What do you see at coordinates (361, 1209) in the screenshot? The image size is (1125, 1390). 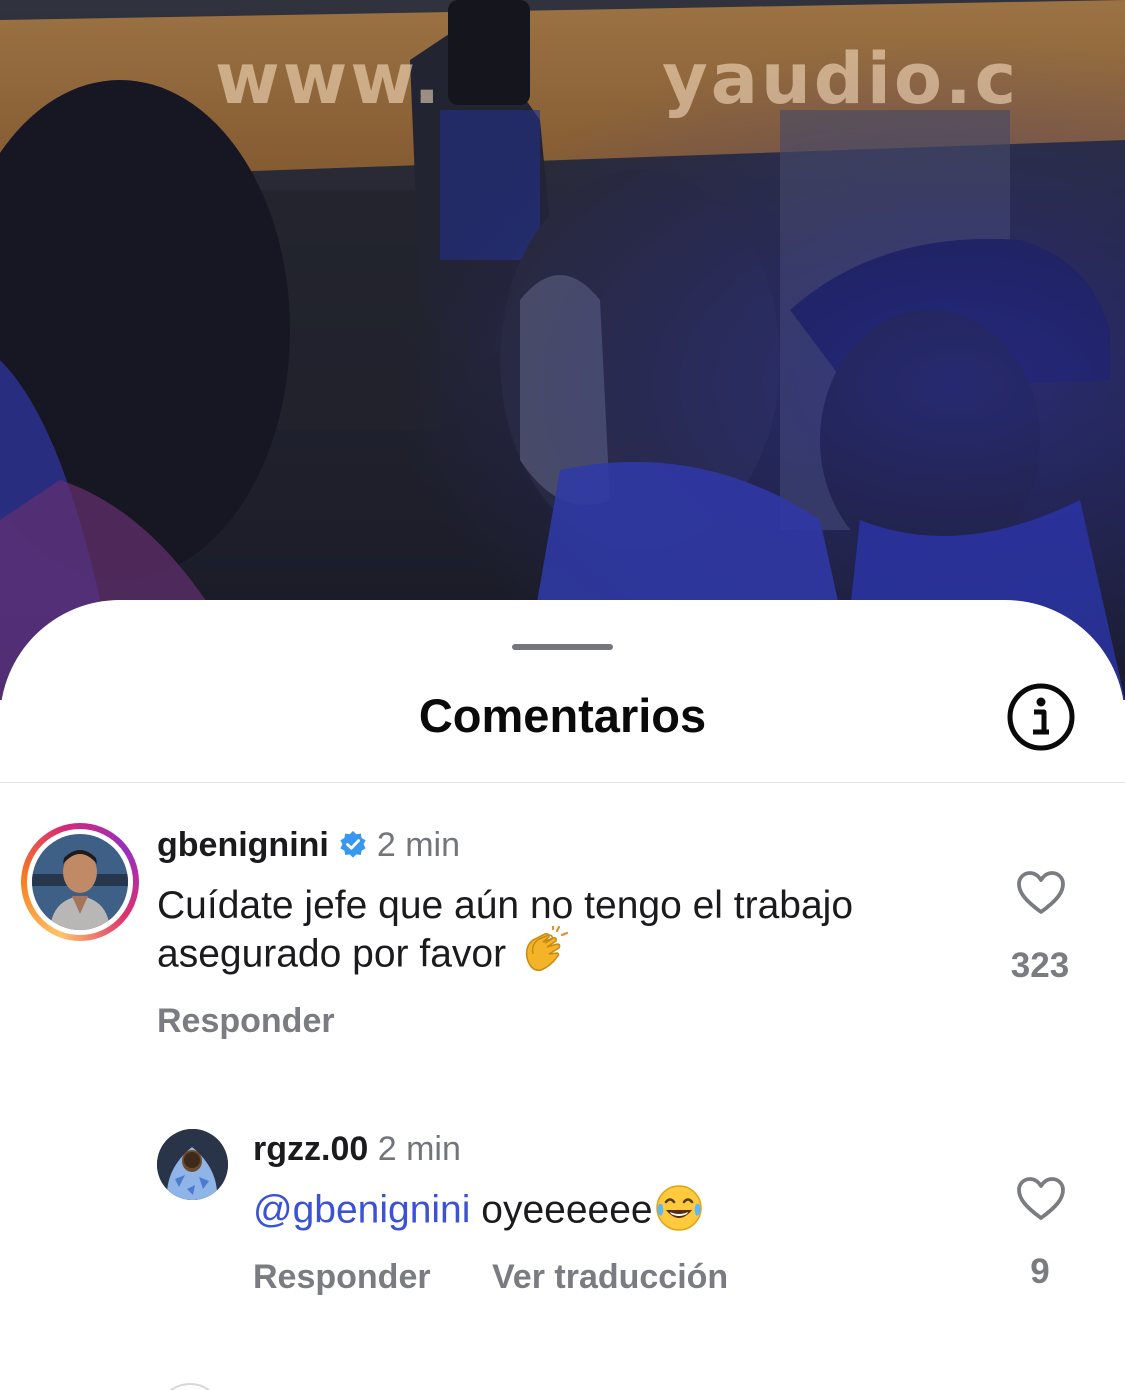 I see `mention-link: @gbenignini` at bounding box center [361, 1209].